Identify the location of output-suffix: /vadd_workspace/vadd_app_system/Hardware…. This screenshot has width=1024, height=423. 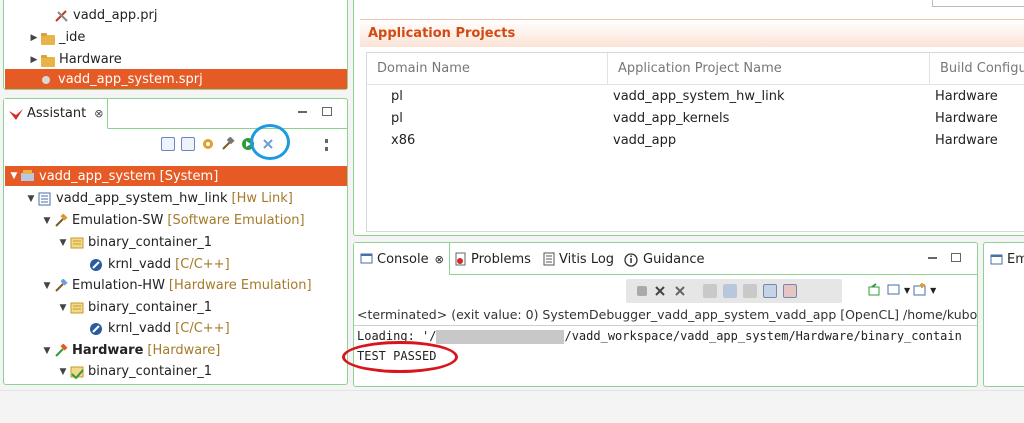
(763, 336).